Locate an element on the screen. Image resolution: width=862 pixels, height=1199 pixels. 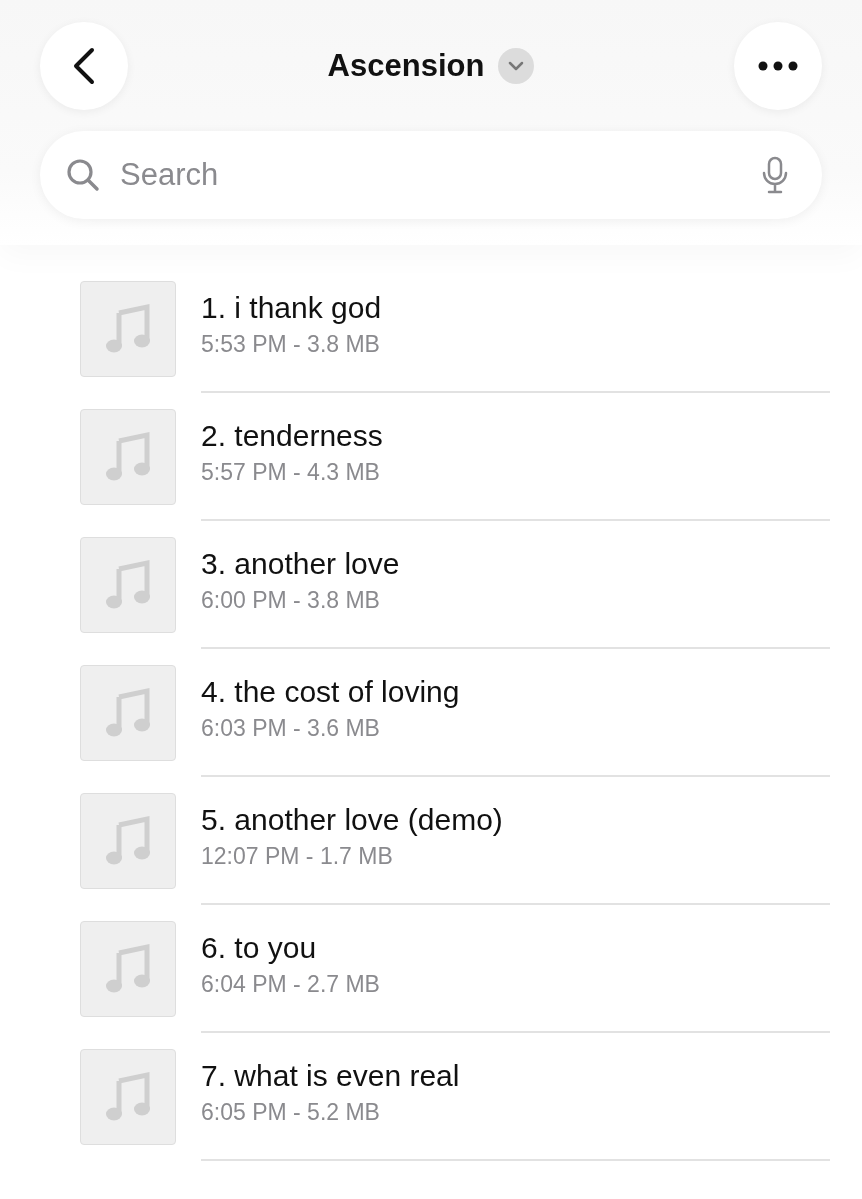
file-row: 4. the cost of loving 6:03 PM - 3.6 MB is located at coordinates (455, 713).